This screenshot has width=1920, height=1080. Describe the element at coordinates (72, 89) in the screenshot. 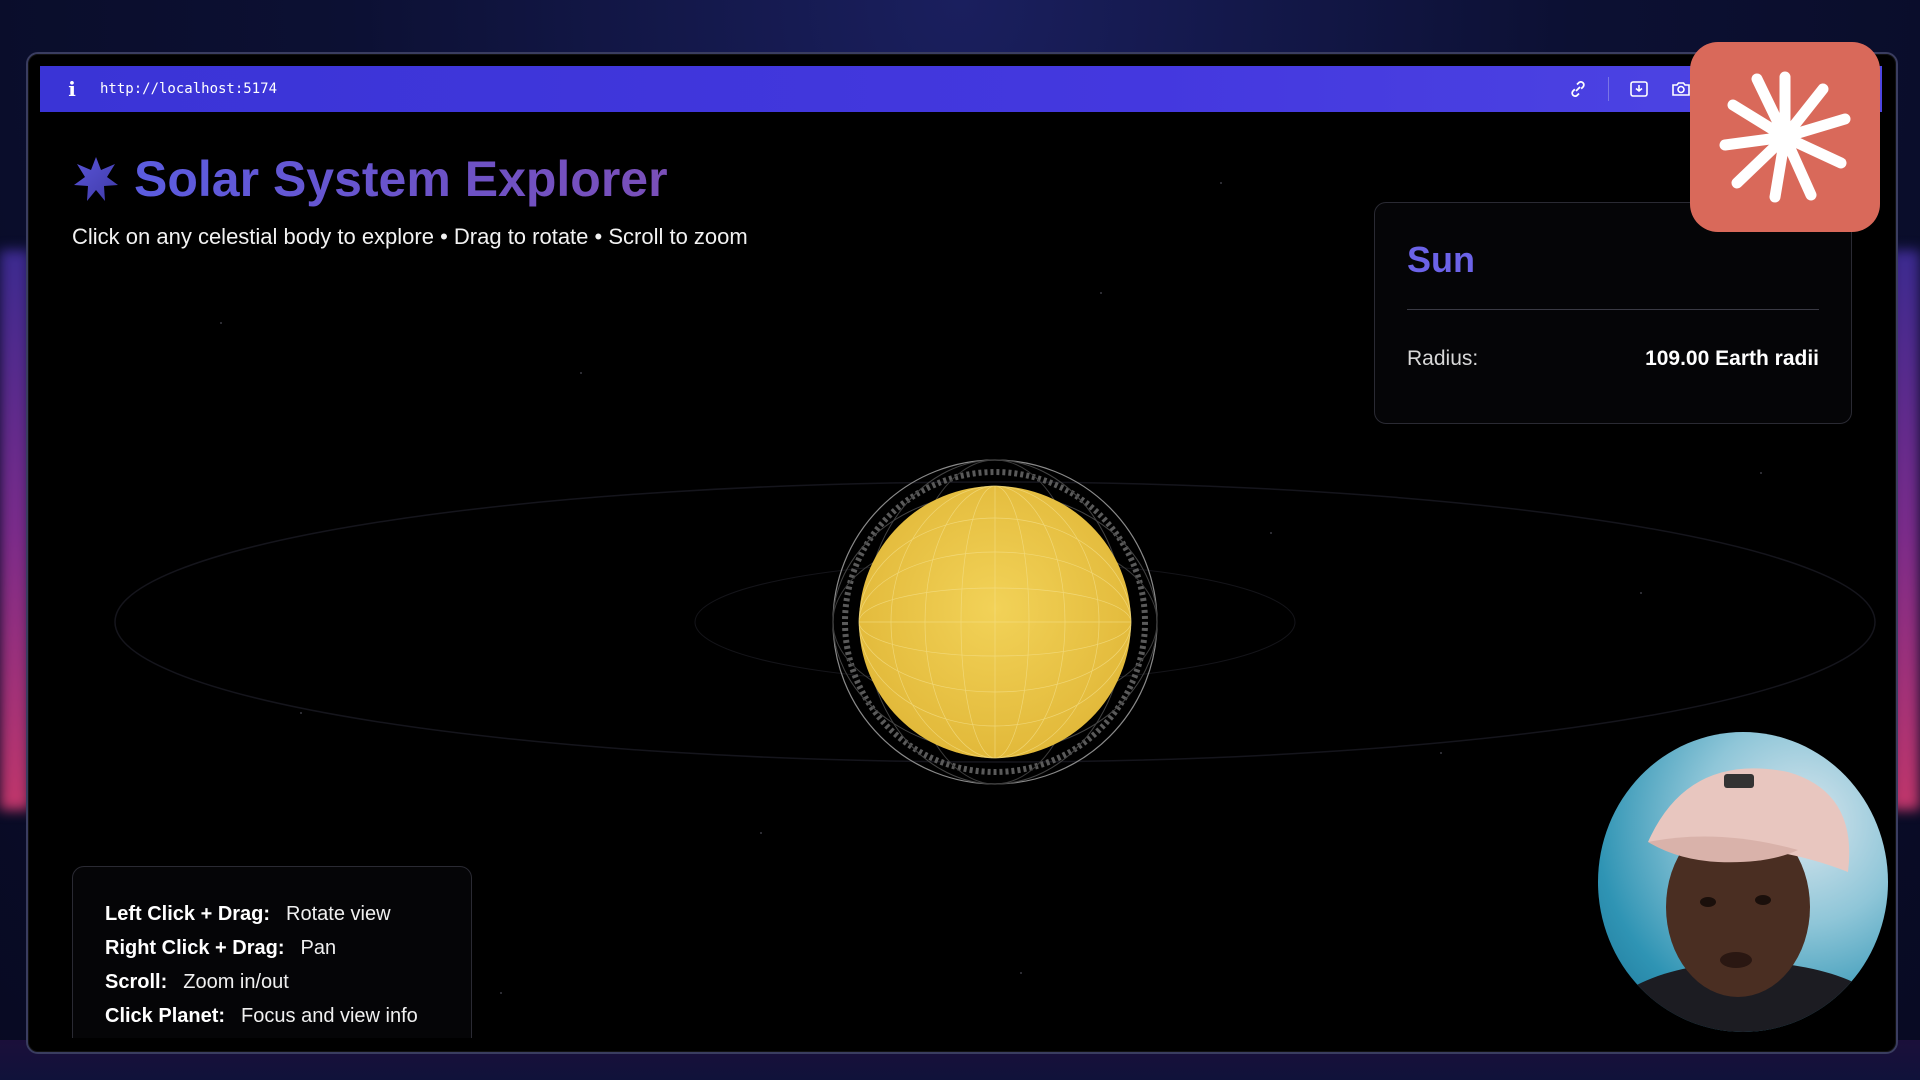

I see `info-icon: i` at that location.